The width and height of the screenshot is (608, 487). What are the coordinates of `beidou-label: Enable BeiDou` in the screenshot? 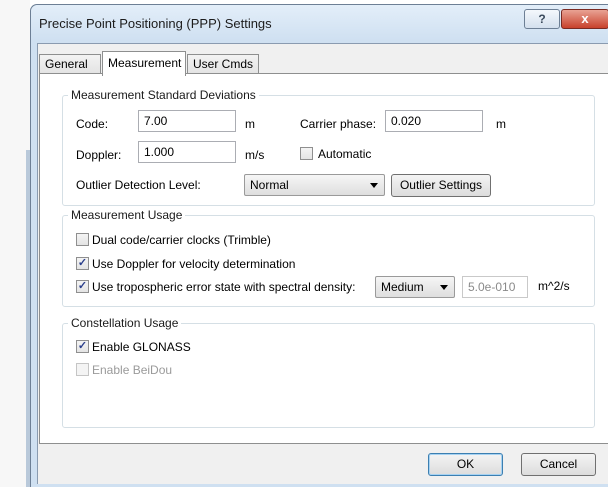 It's located at (132, 370).